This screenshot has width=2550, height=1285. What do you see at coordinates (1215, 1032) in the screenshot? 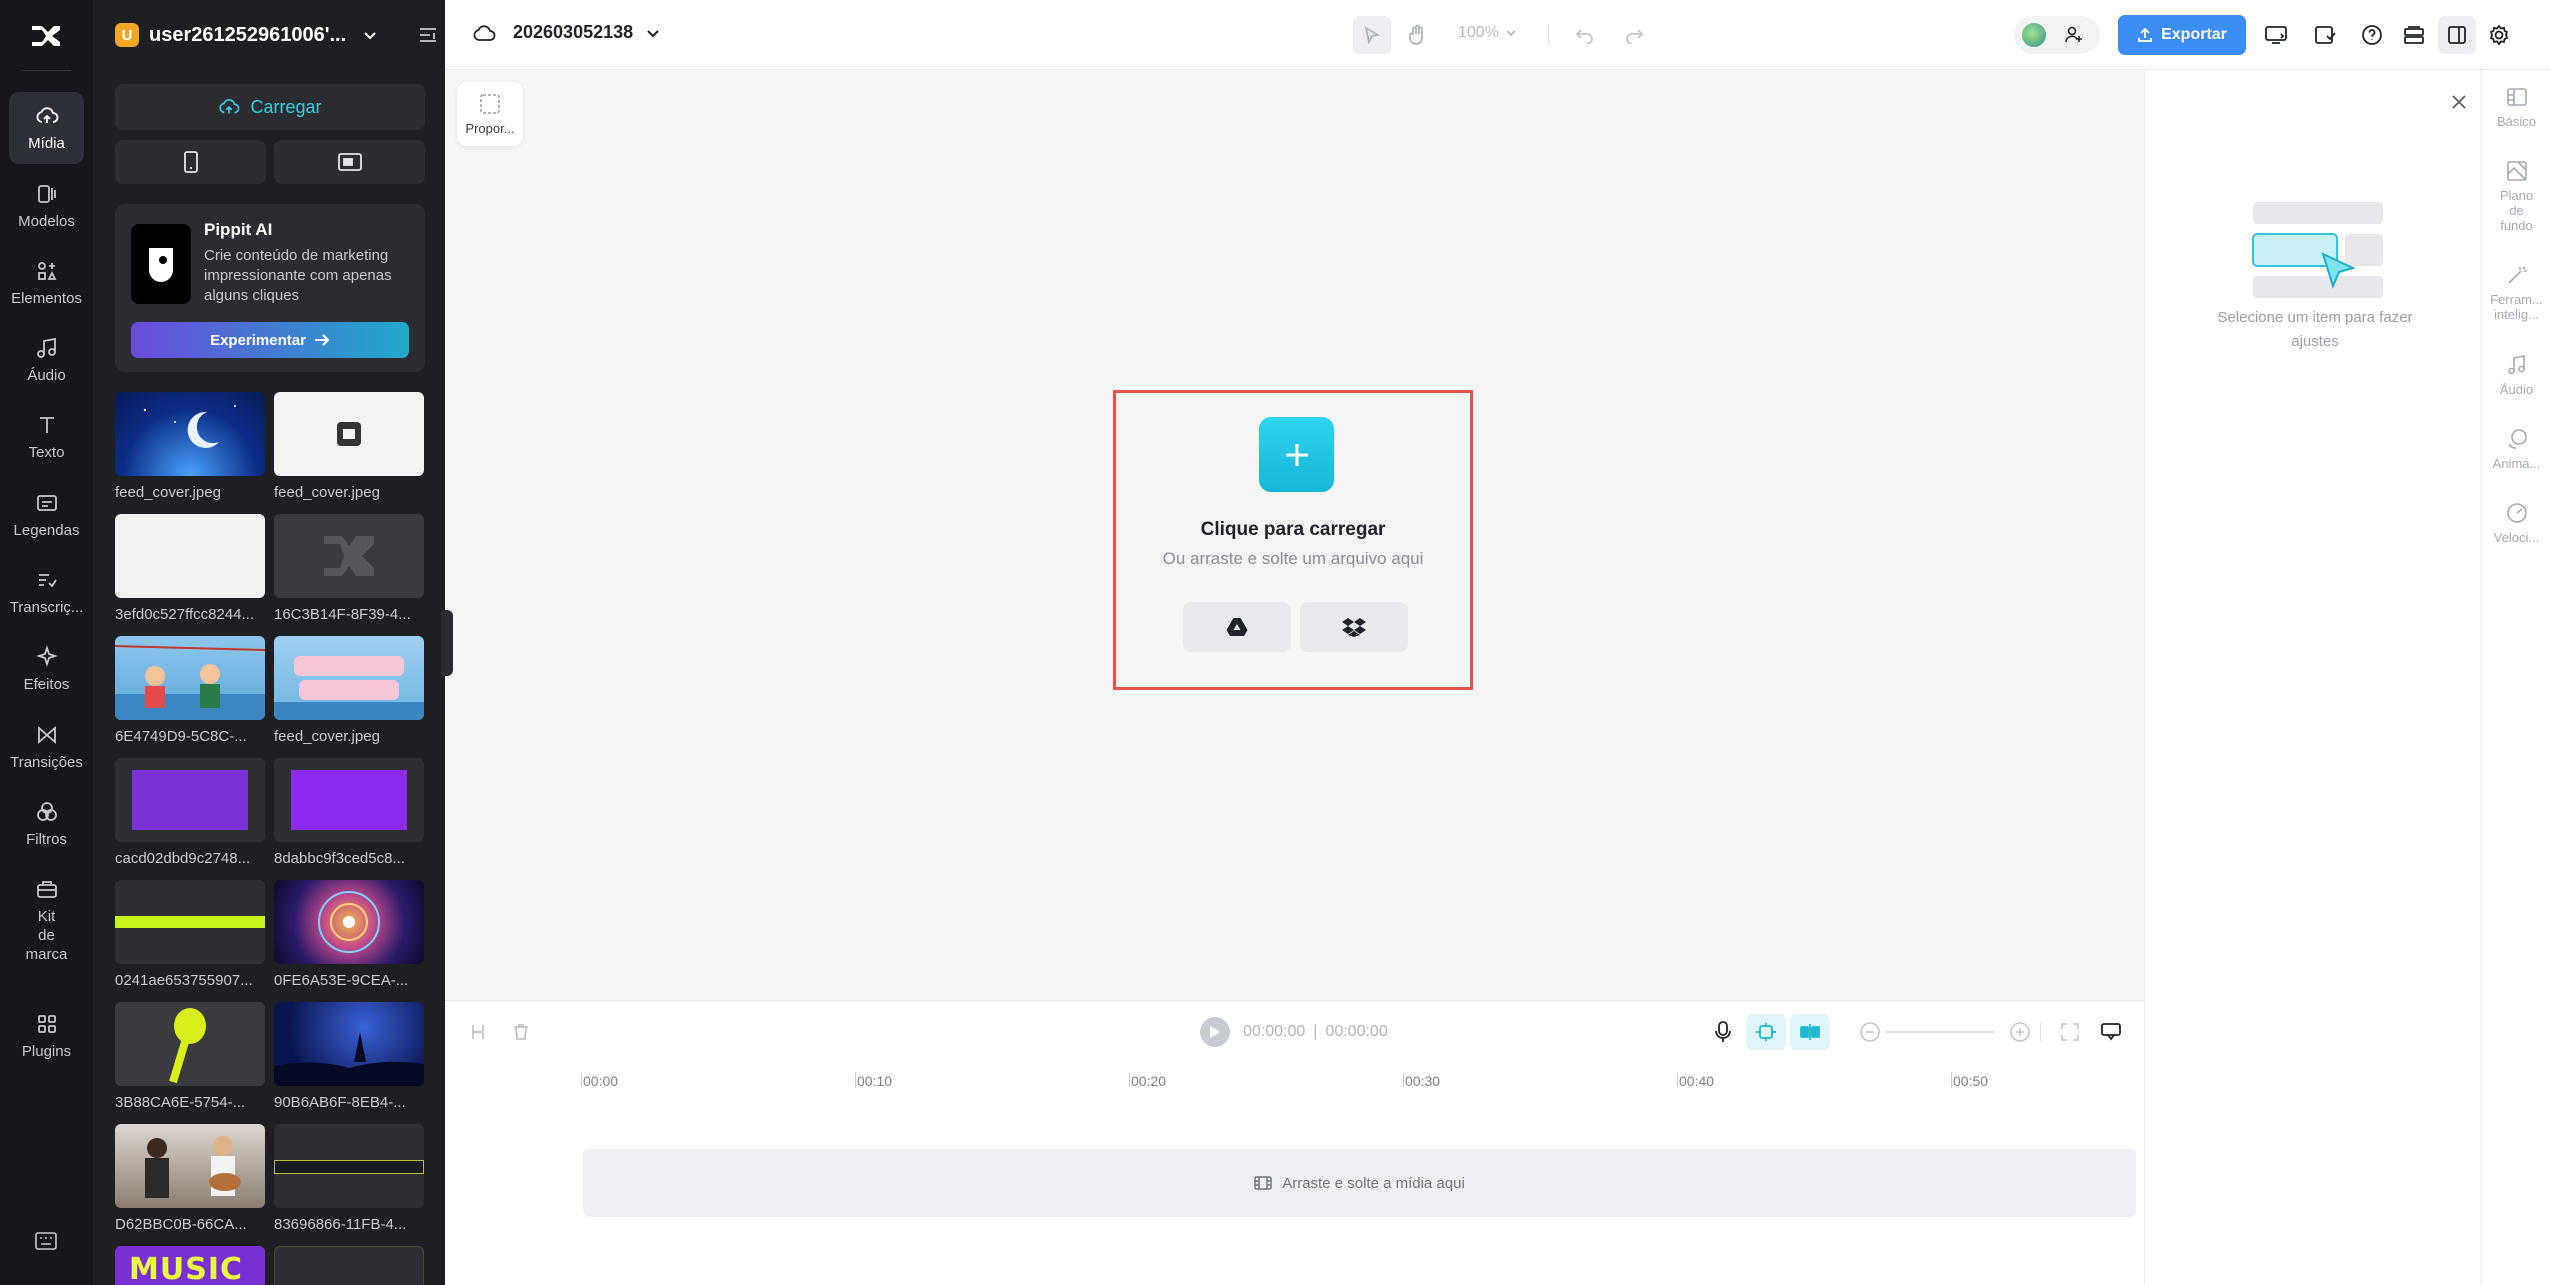
I see `play-button` at bounding box center [1215, 1032].